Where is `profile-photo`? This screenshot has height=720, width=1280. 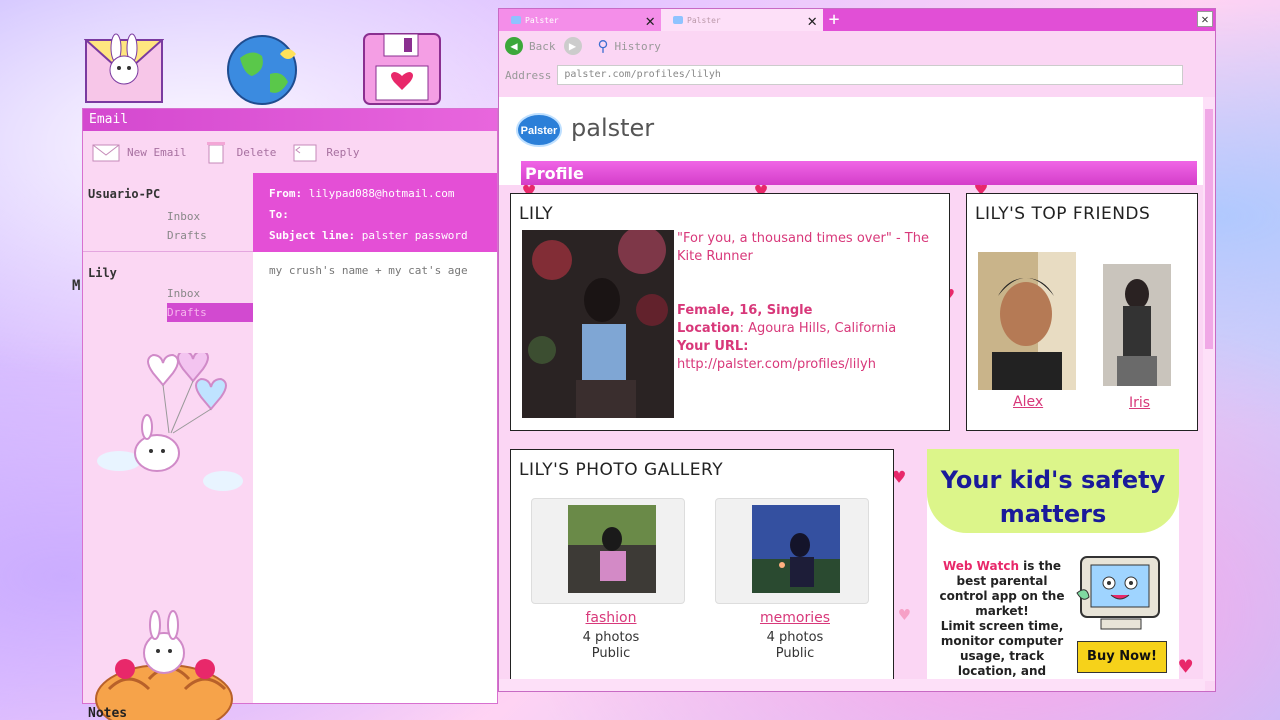
profile-photo is located at coordinates (598, 324).